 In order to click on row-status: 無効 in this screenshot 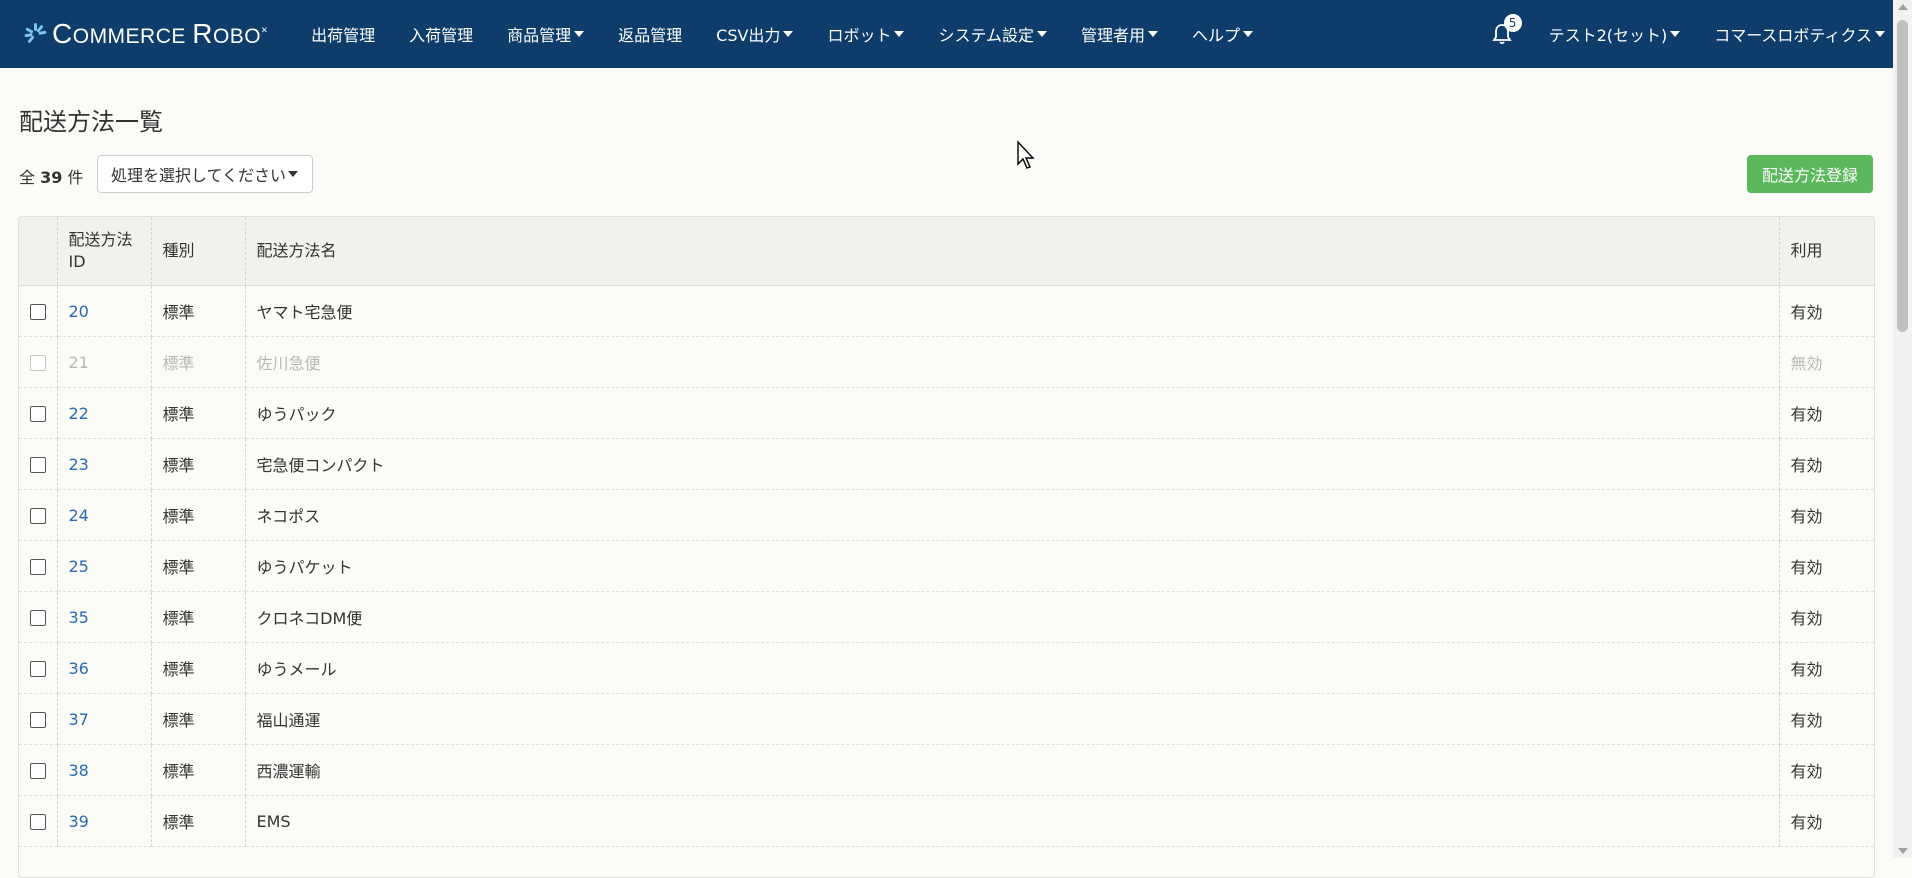, I will do `click(1826, 362)`.